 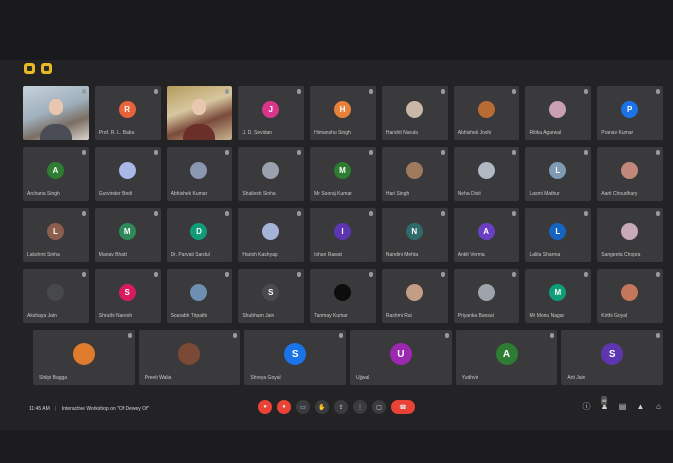 I want to click on participant-tile: Aarti Choudhary, so click(x=630, y=174).